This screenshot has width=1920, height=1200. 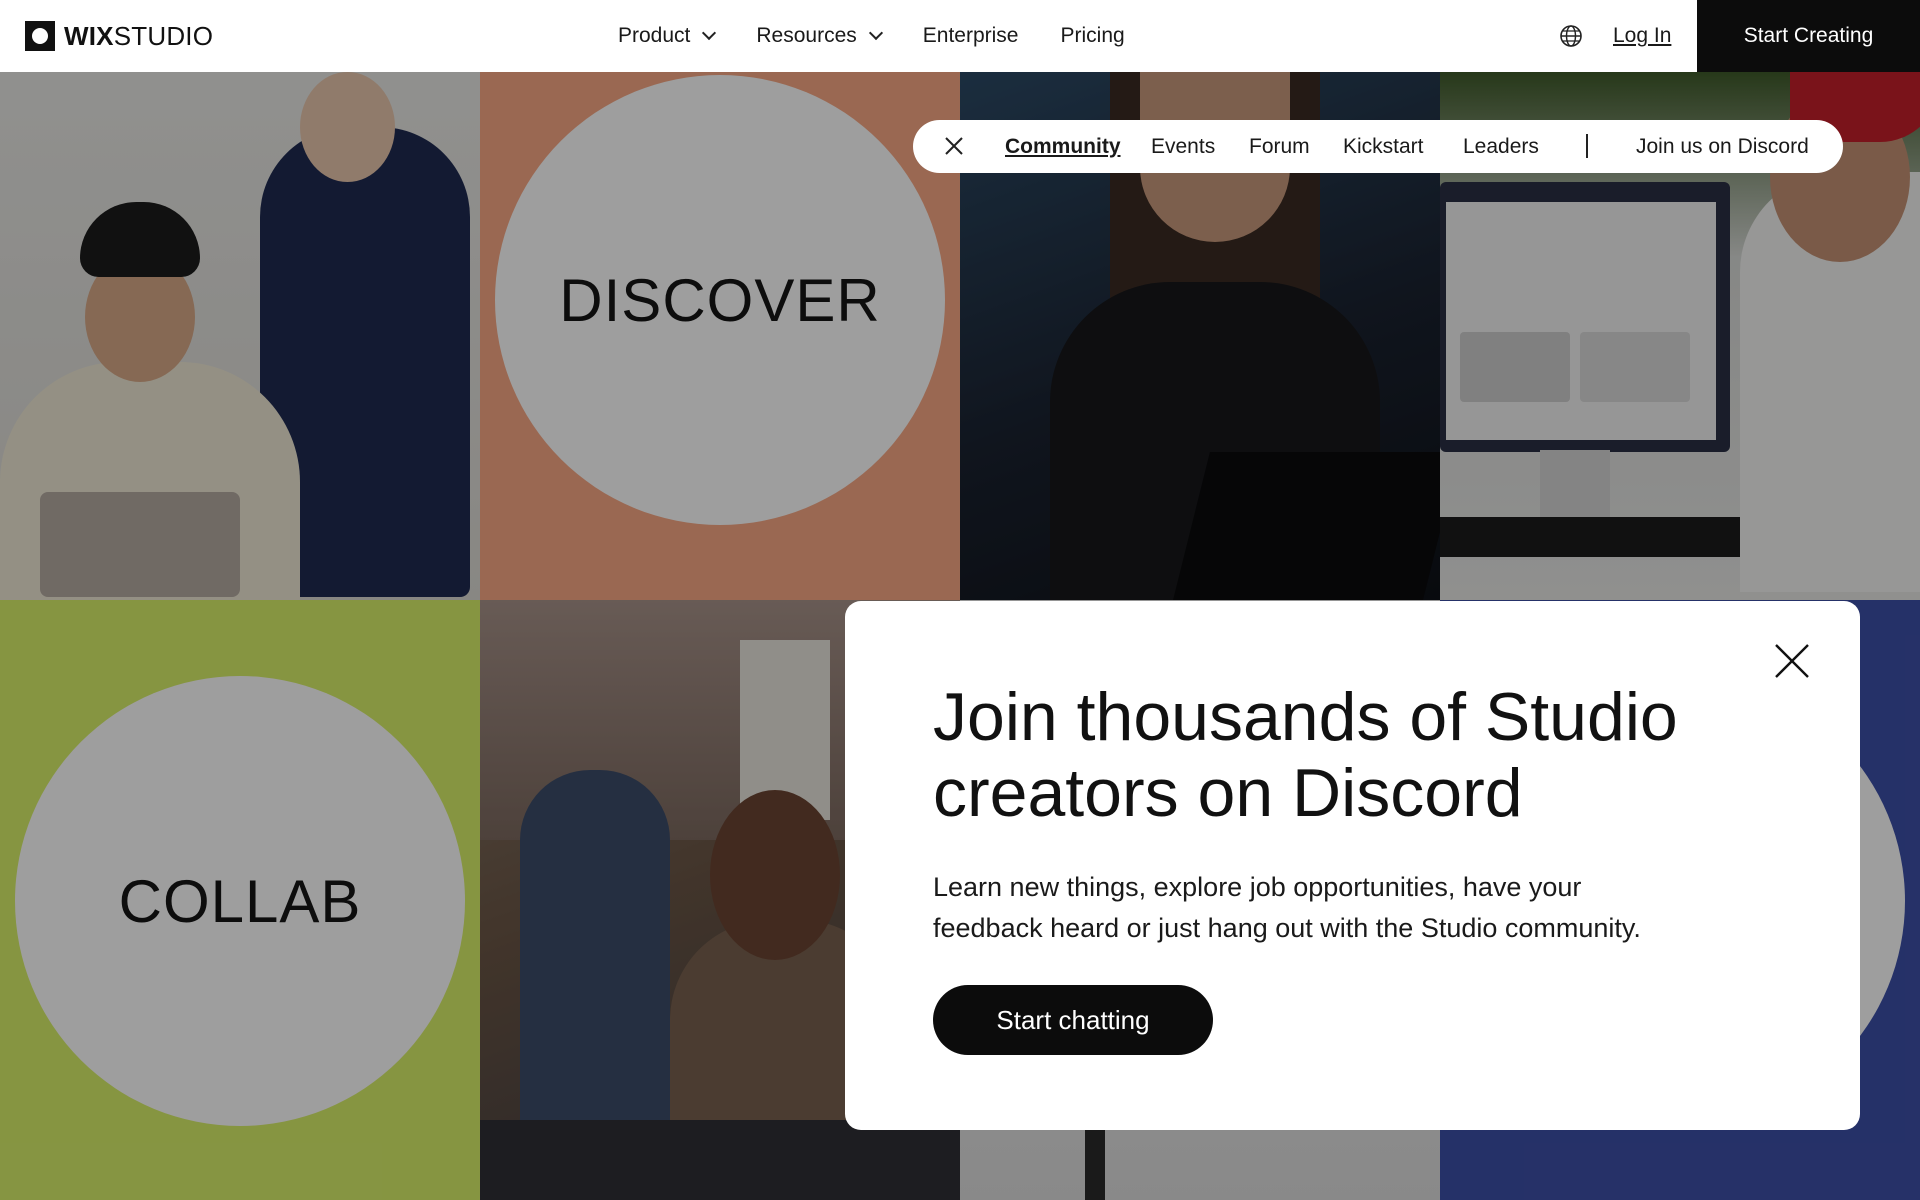 I want to click on wix-studio-logo: WIXSTUDIO, so click(x=119, y=36).